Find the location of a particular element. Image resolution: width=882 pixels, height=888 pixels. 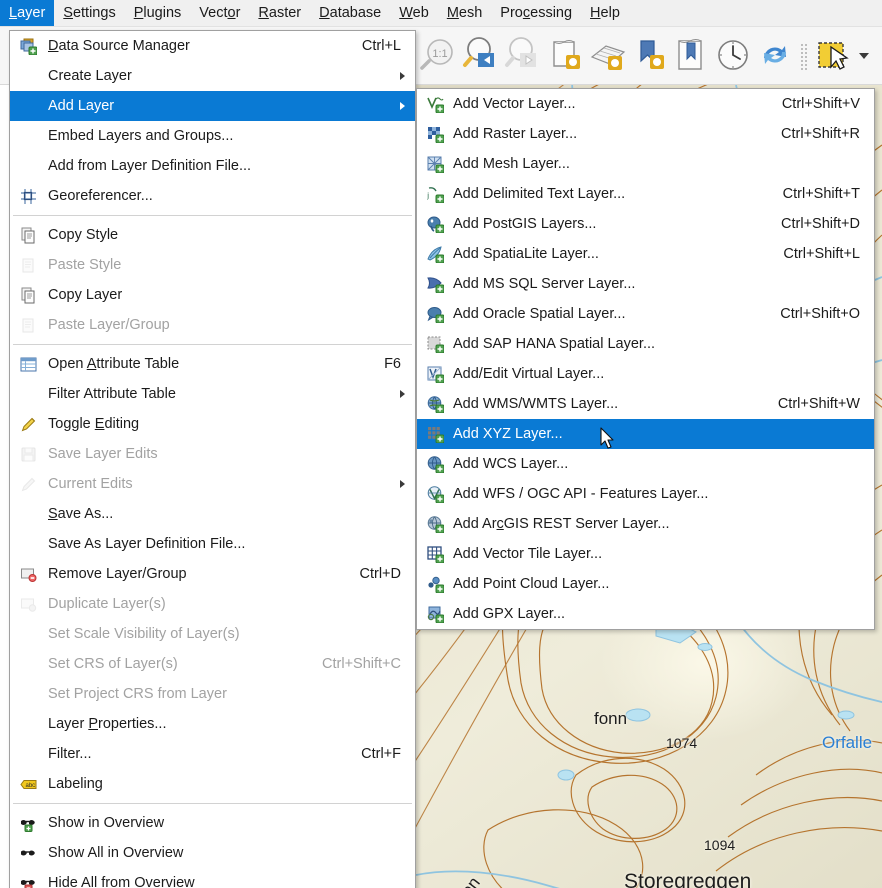

layer-menu-item-filter: Filter... Ctrl+F is located at coordinates (212, 754).